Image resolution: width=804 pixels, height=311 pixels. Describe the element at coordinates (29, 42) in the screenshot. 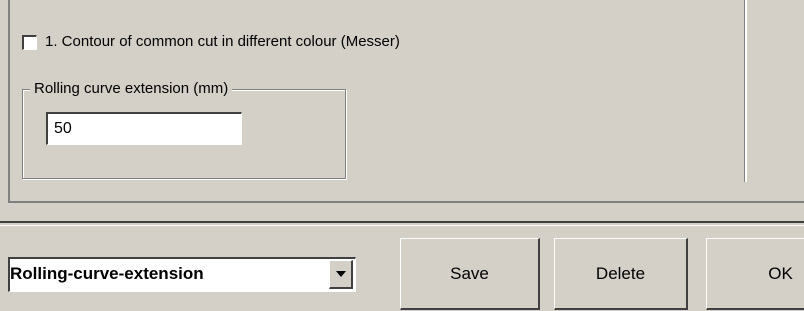

I see `contour-checkbox` at that location.